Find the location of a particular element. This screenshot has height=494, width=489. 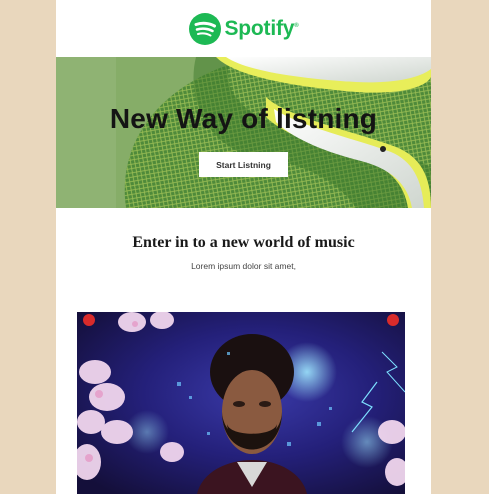

spotify-logo: Spotify® is located at coordinates (243, 28).